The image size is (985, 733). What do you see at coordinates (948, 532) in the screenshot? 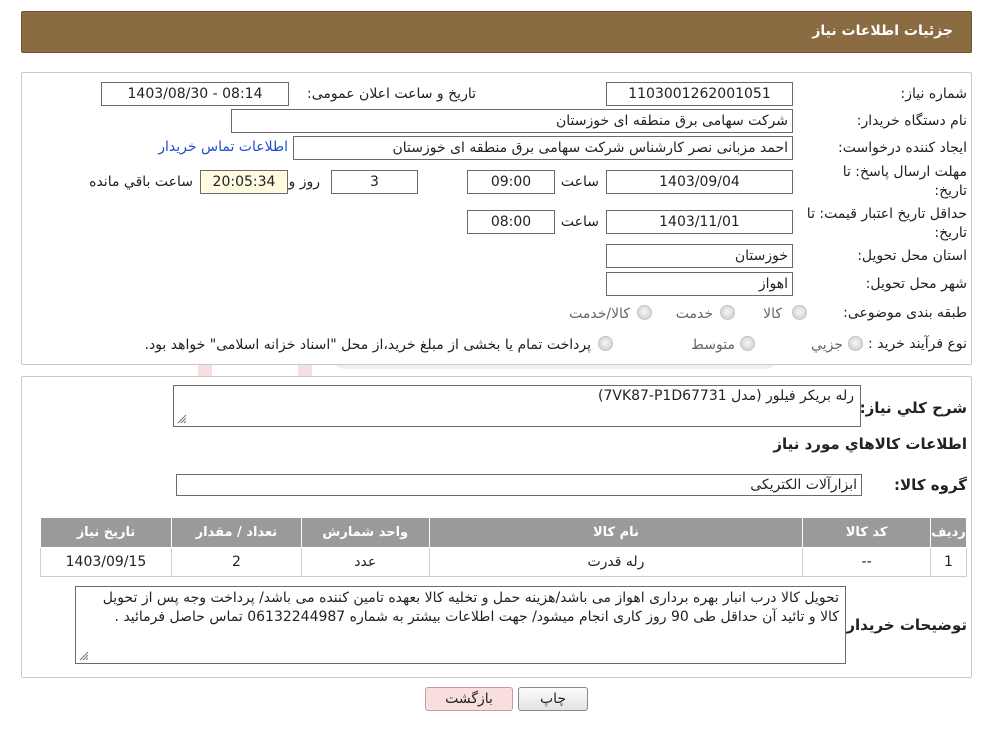
I see `col-row-number: رديف` at bounding box center [948, 532].